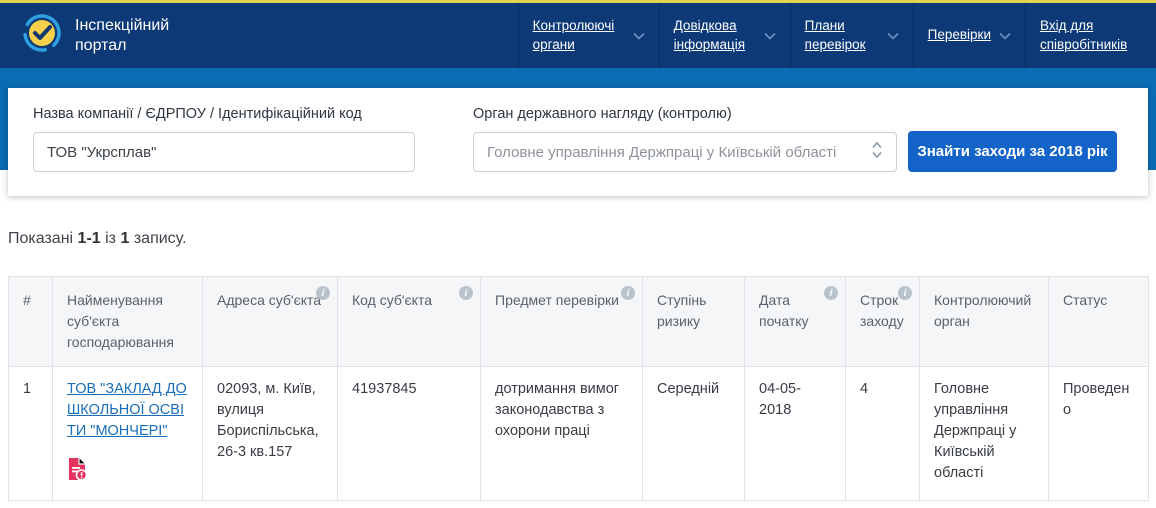 Image resolution: width=1156 pixels, height=508 pixels. I want to click on brand-title: Інспекційний портал, so click(122, 36).